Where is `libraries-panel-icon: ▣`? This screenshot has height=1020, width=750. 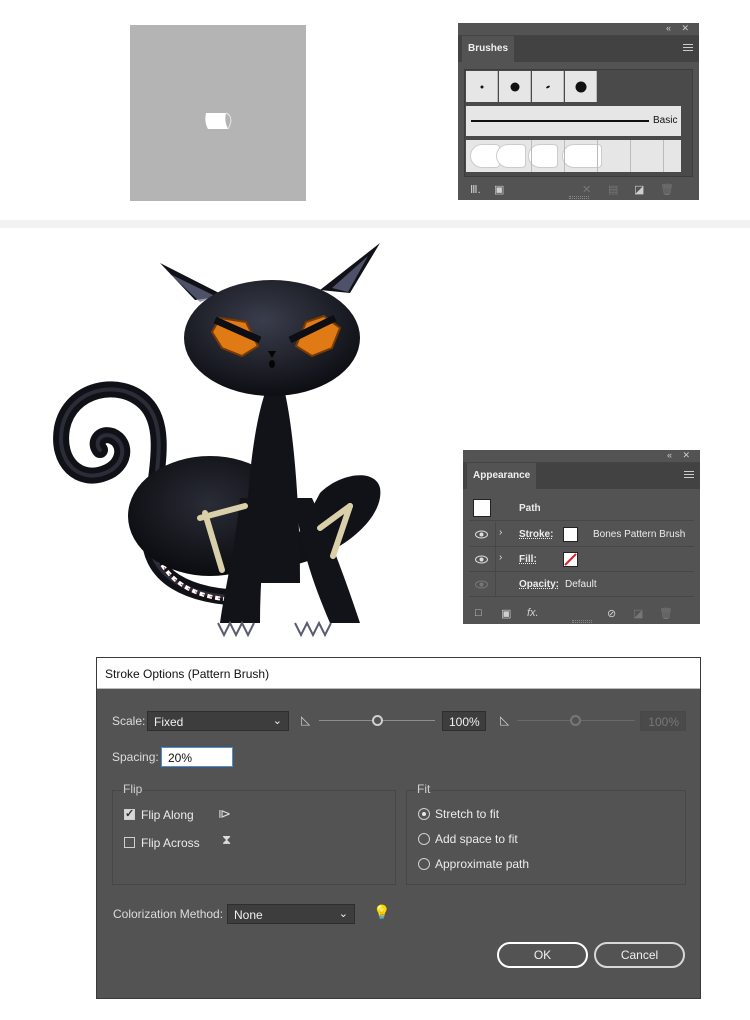 libraries-panel-icon: ▣ is located at coordinates (499, 189).